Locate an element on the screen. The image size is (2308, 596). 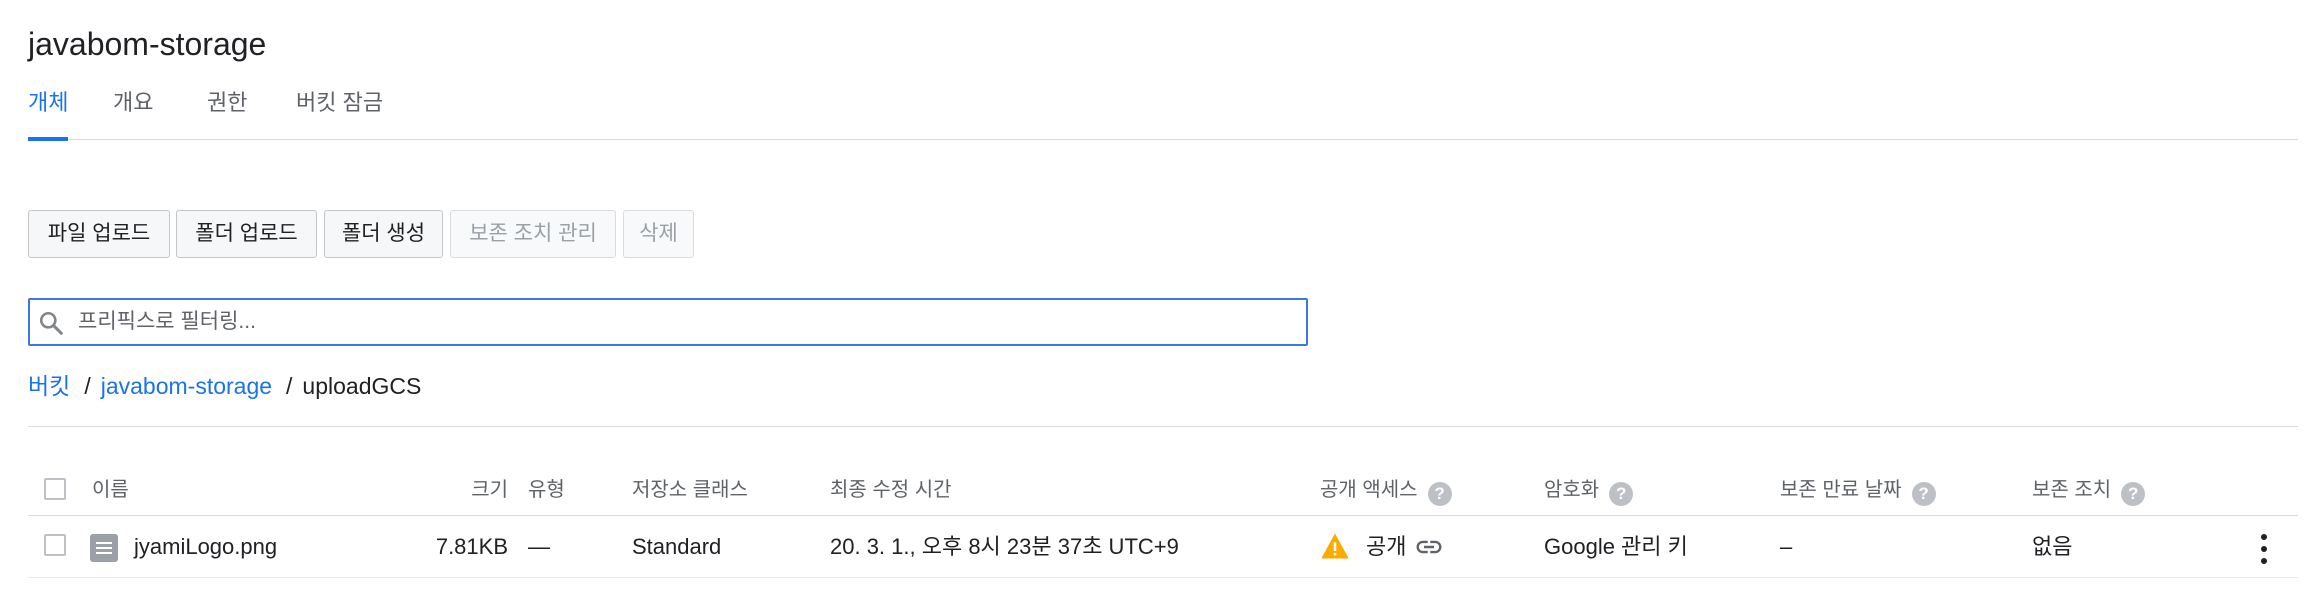
column-header-public-access: 공개 액세스? is located at coordinates (1386, 491).